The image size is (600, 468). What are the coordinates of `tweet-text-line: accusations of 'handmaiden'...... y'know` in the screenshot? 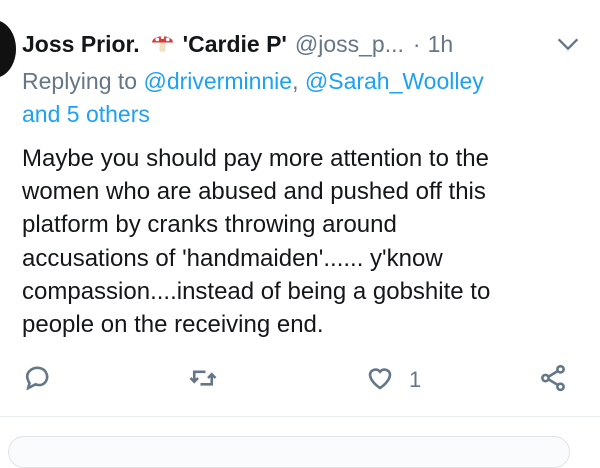 It's located at (232, 258).